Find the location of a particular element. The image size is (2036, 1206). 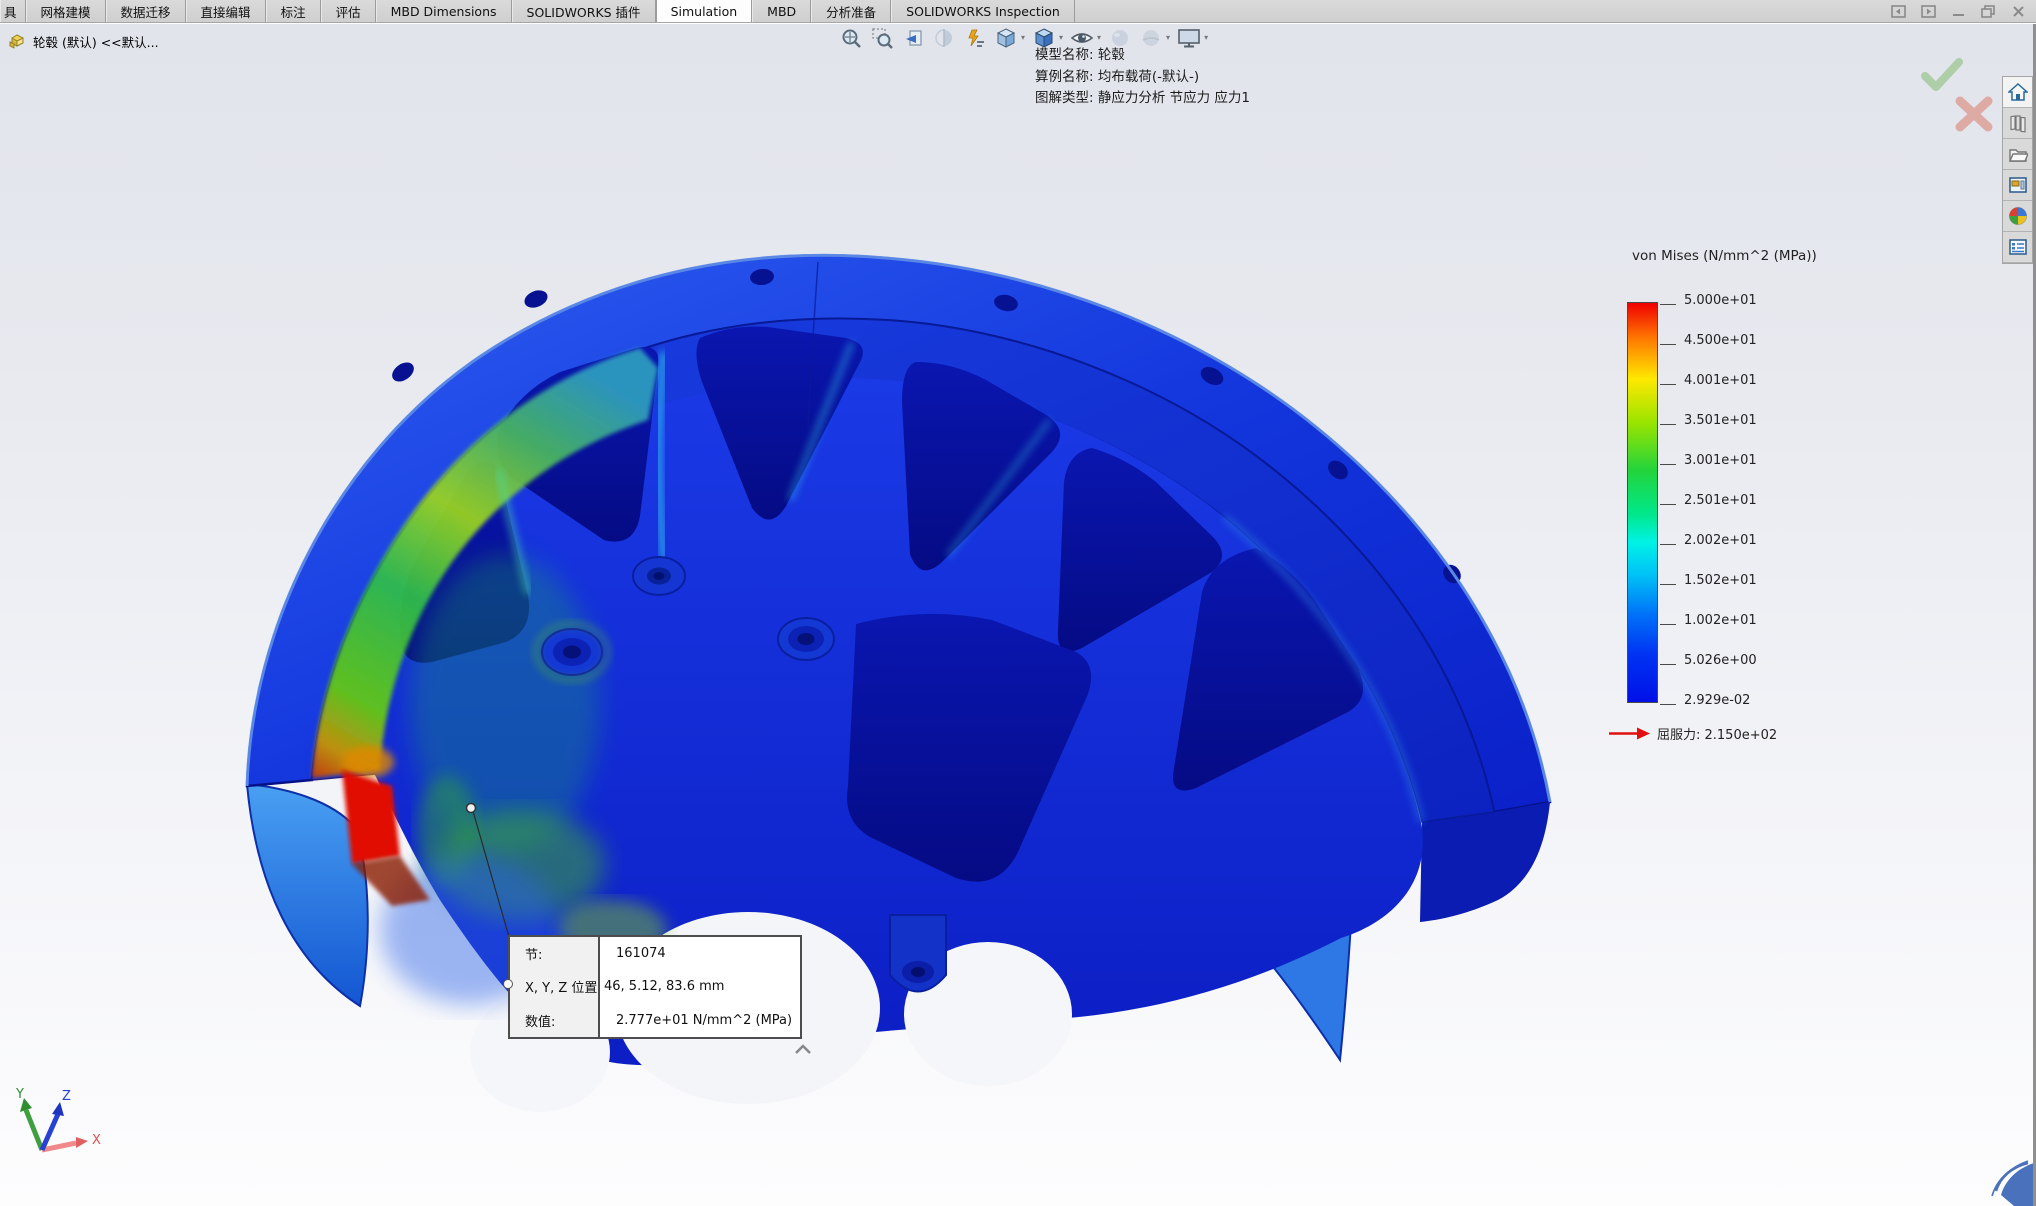

section-view-button is located at coordinates (943, 37).